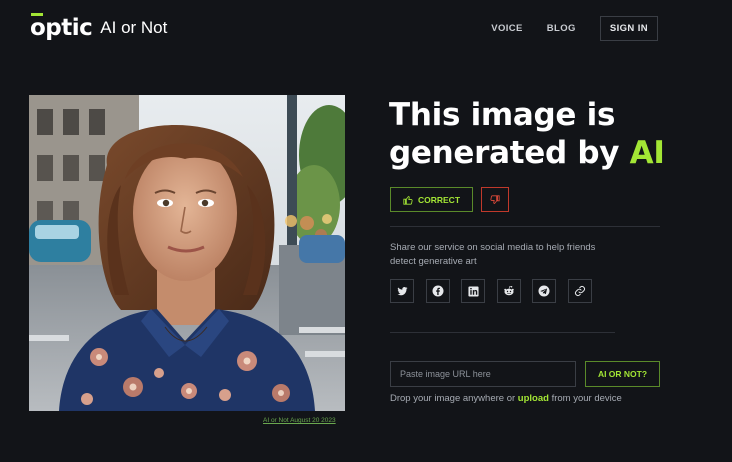  Describe the element at coordinates (622, 374) in the screenshot. I see `ai-or-not-submit-button: AI OR NOT?` at that location.